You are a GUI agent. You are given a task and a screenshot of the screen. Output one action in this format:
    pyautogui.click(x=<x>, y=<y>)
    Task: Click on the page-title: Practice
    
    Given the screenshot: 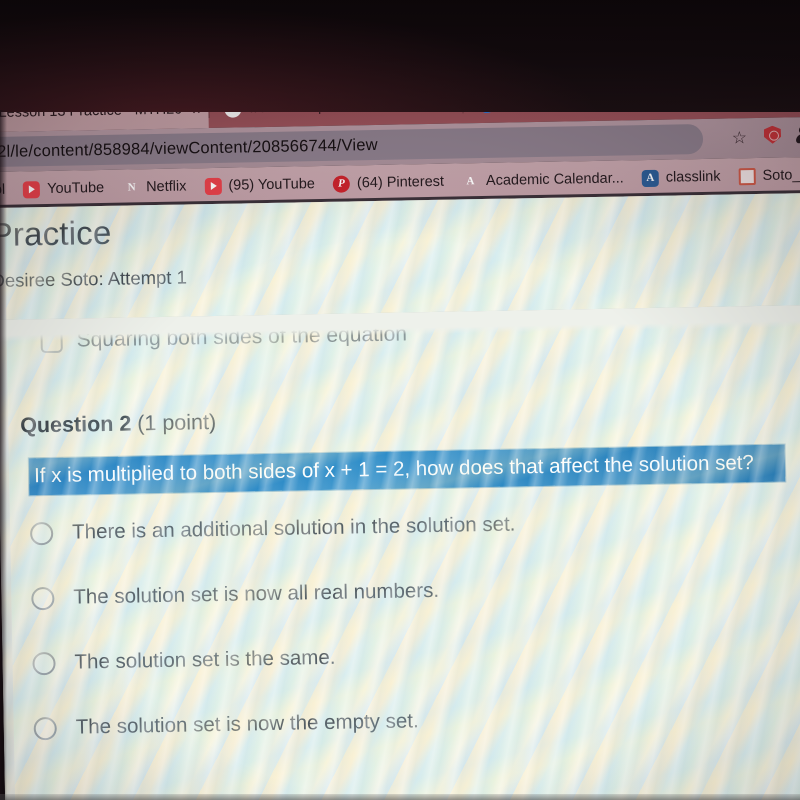 What is the action you would take?
    pyautogui.click(x=56, y=233)
    